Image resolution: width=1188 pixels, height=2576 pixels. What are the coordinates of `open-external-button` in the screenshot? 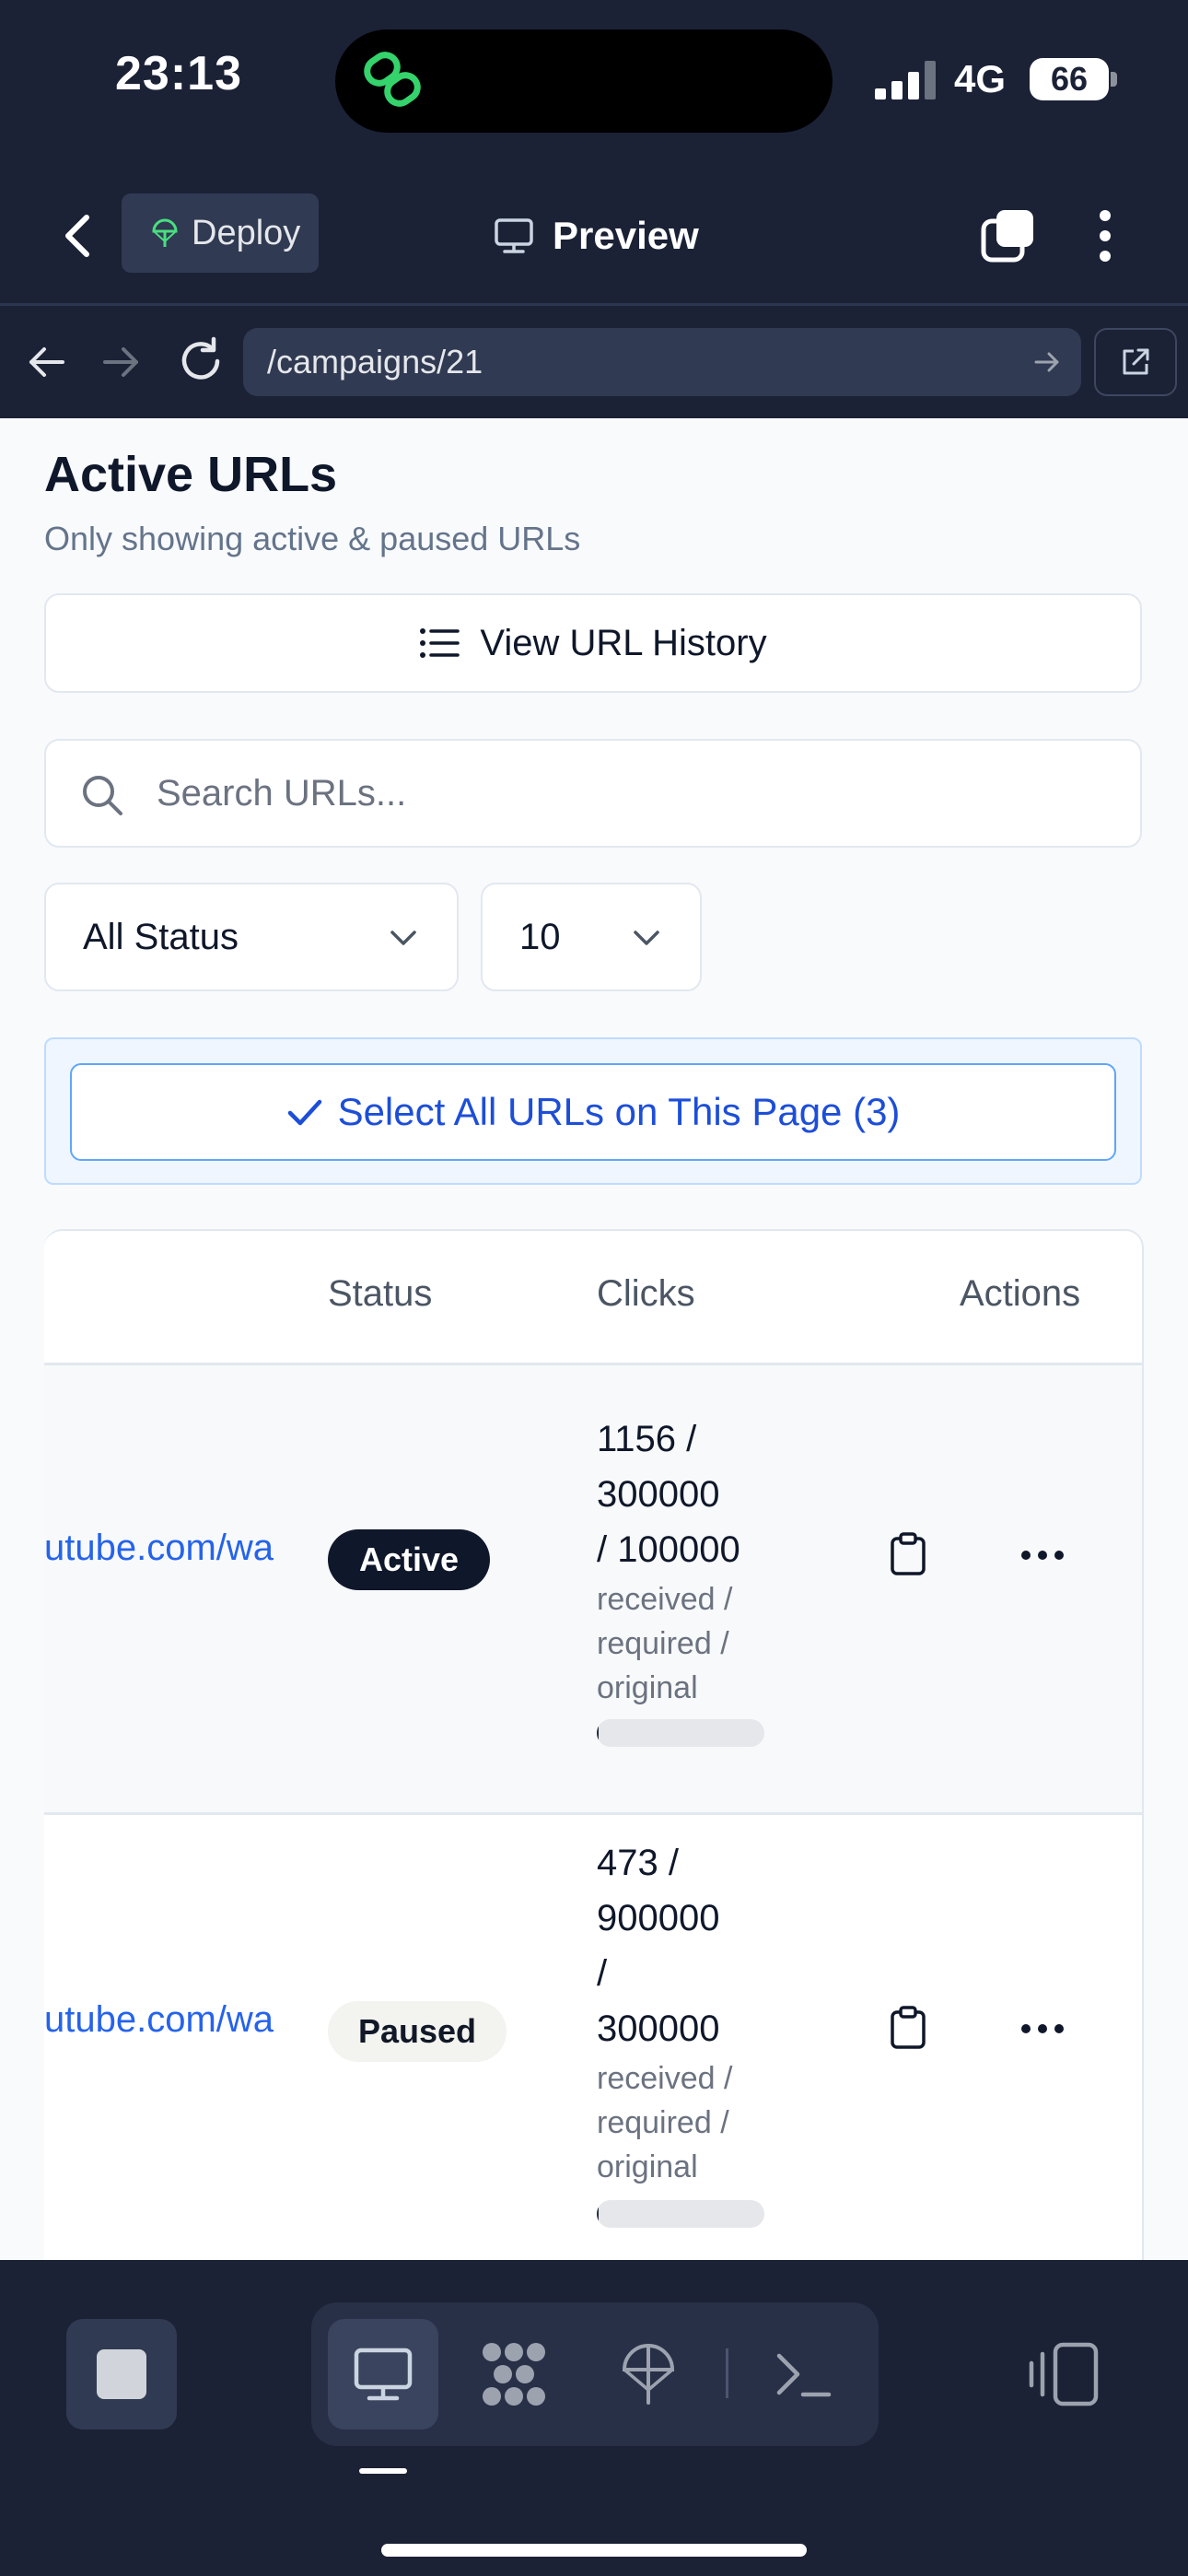 It's located at (1135, 362).